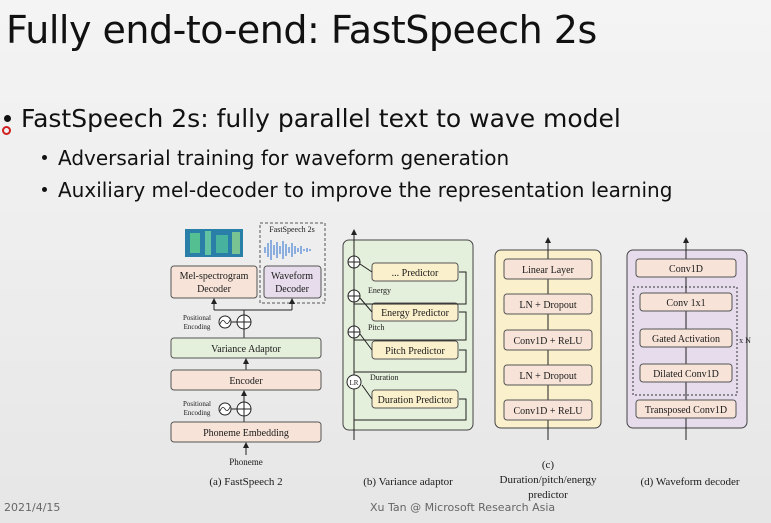  Describe the element at coordinates (415, 400) in the screenshot. I see `duration-predictor-label: Duration Predictor` at that location.